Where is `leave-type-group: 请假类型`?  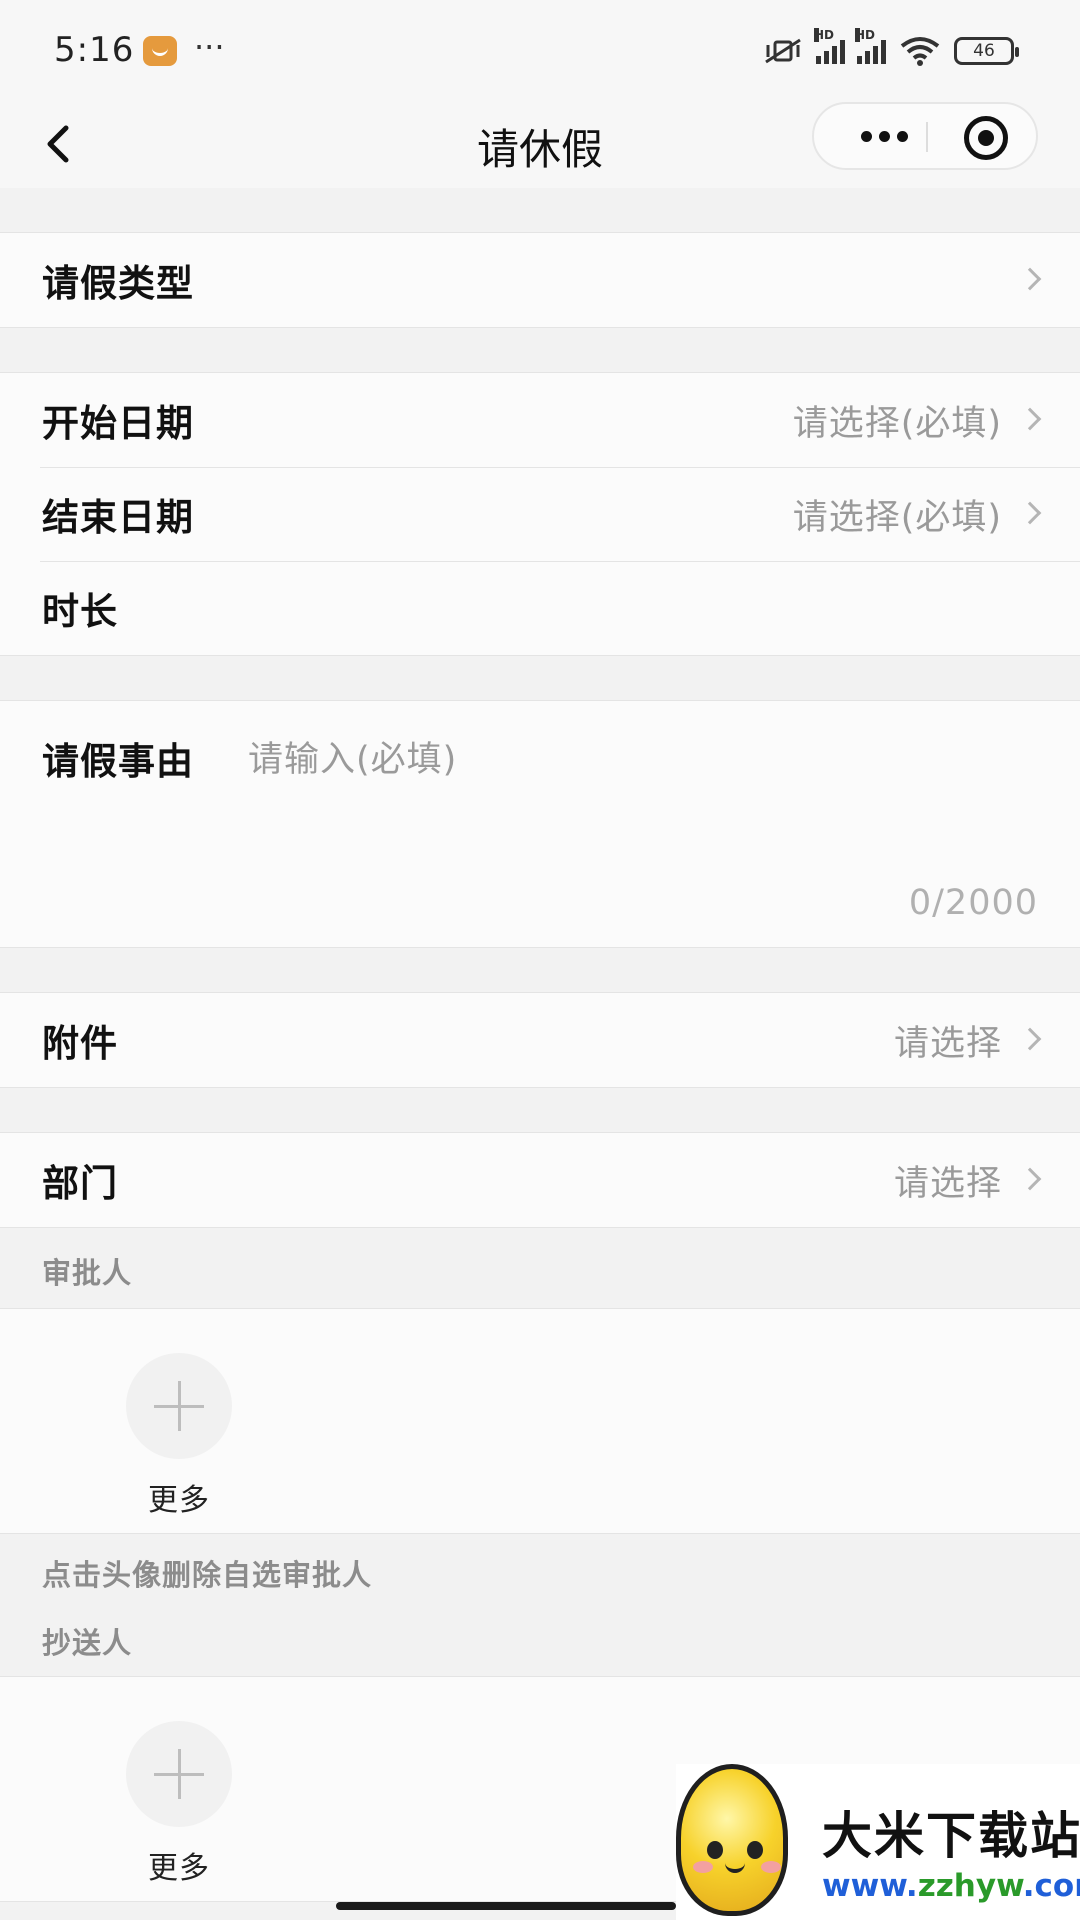 leave-type-group: 请假类型 is located at coordinates (540, 280).